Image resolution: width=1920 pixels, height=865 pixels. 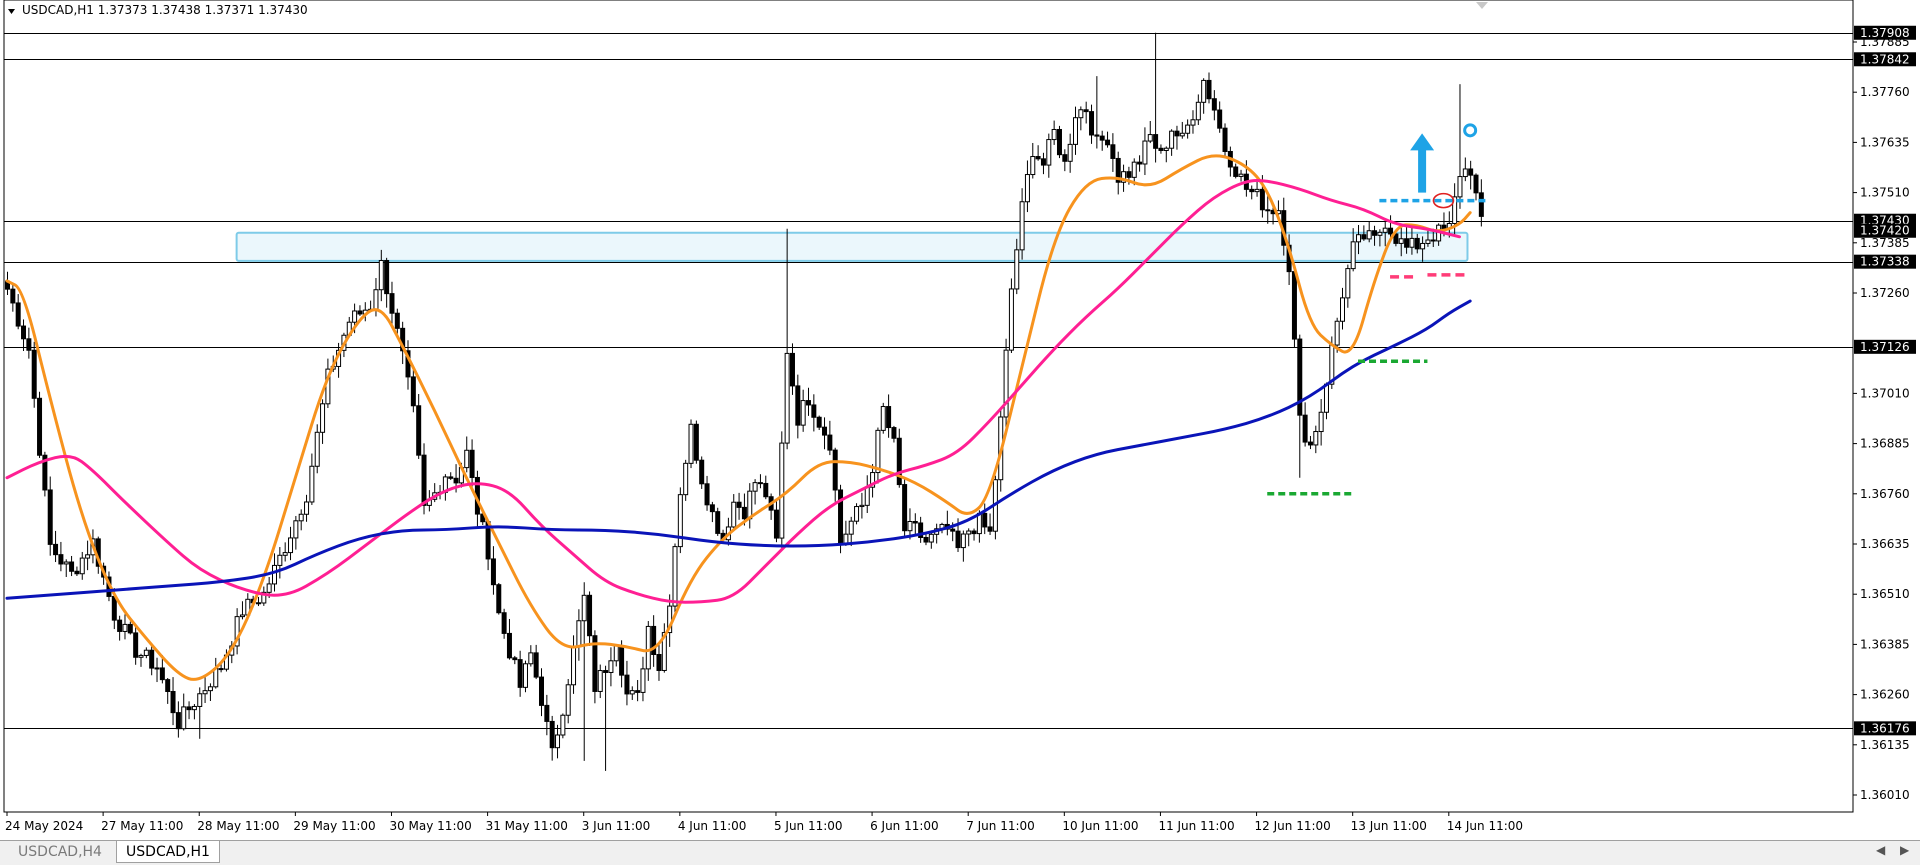 What do you see at coordinates (1885, 745) in the screenshot?
I see `y-tick-label: 1.36135` at bounding box center [1885, 745].